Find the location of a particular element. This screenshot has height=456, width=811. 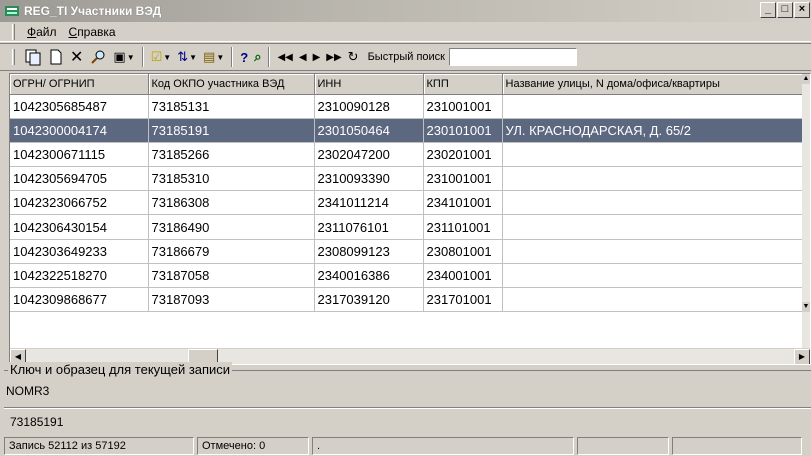

table-cell: 1042309868677 is located at coordinates (79, 300).